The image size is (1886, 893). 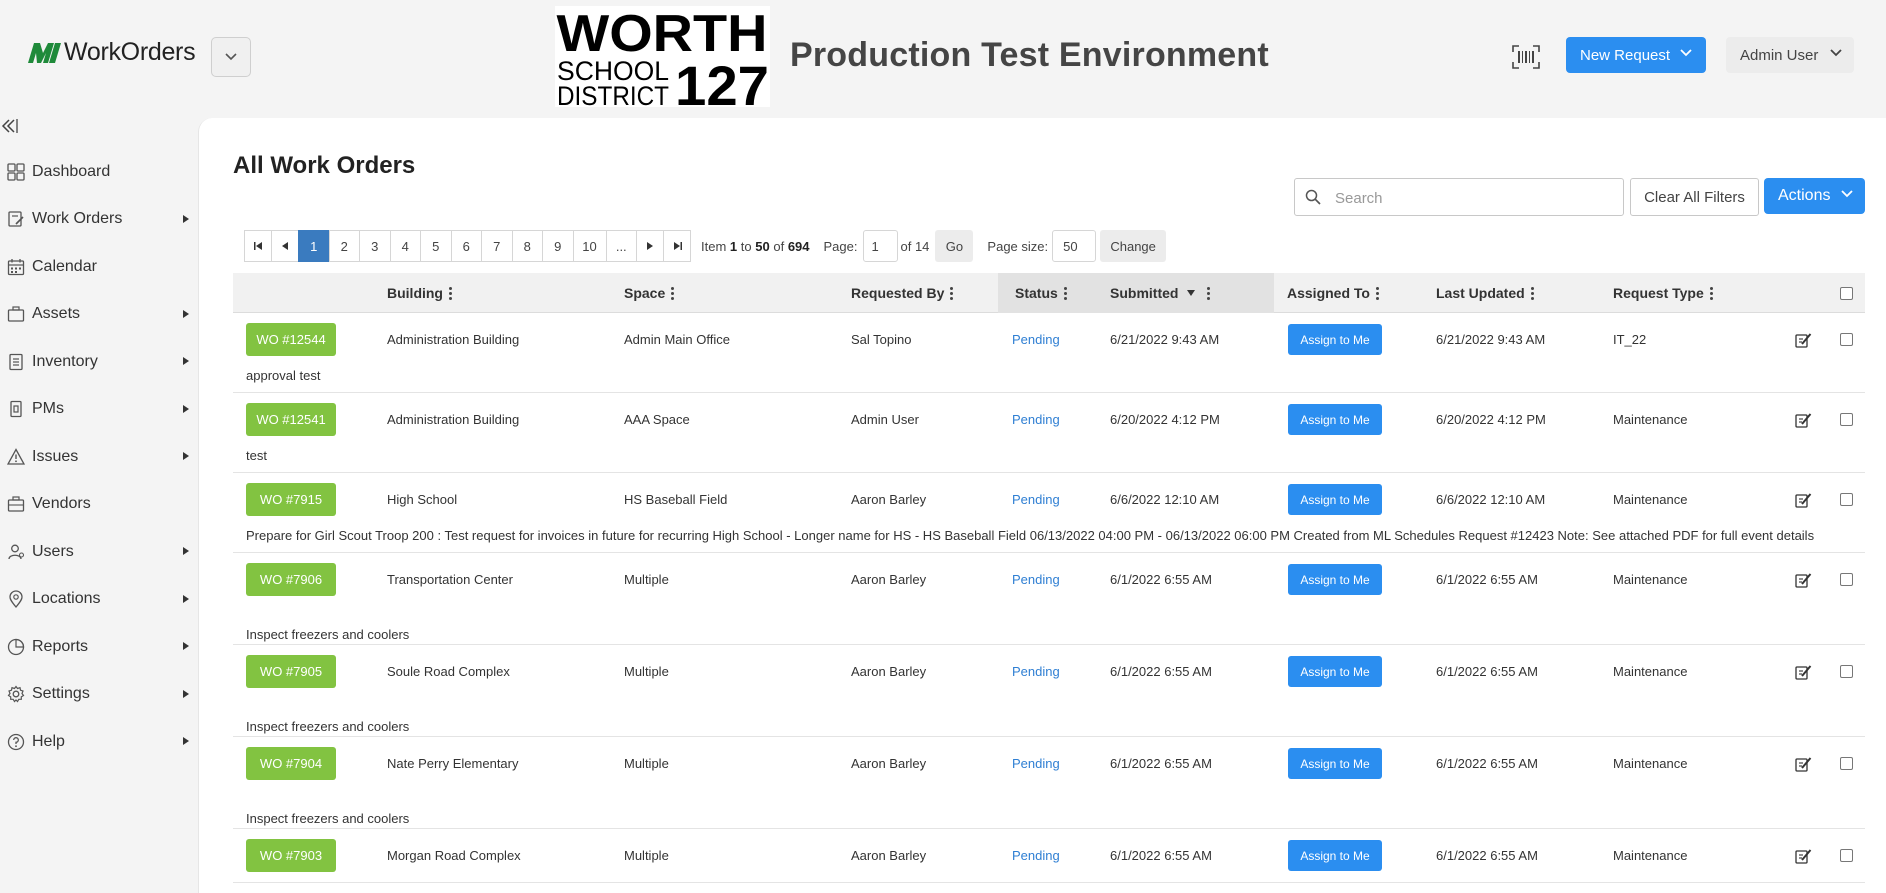 What do you see at coordinates (1160, 293) in the screenshot?
I see `column-header-submitted: Submitted` at bounding box center [1160, 293].